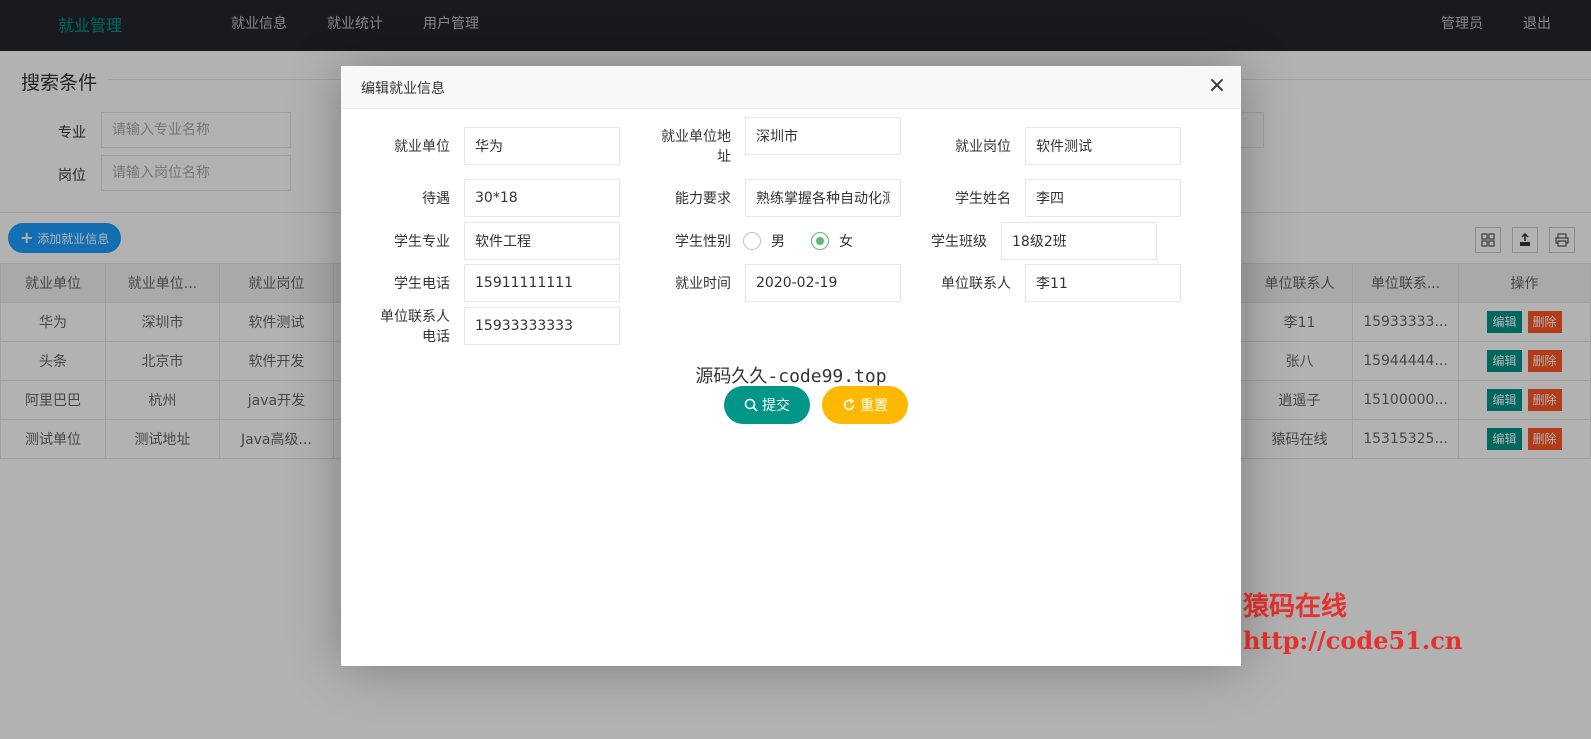  Describe the element at coordinates (752, 241) in the screenshot. I see `radio-unchecked-icon` at that location.